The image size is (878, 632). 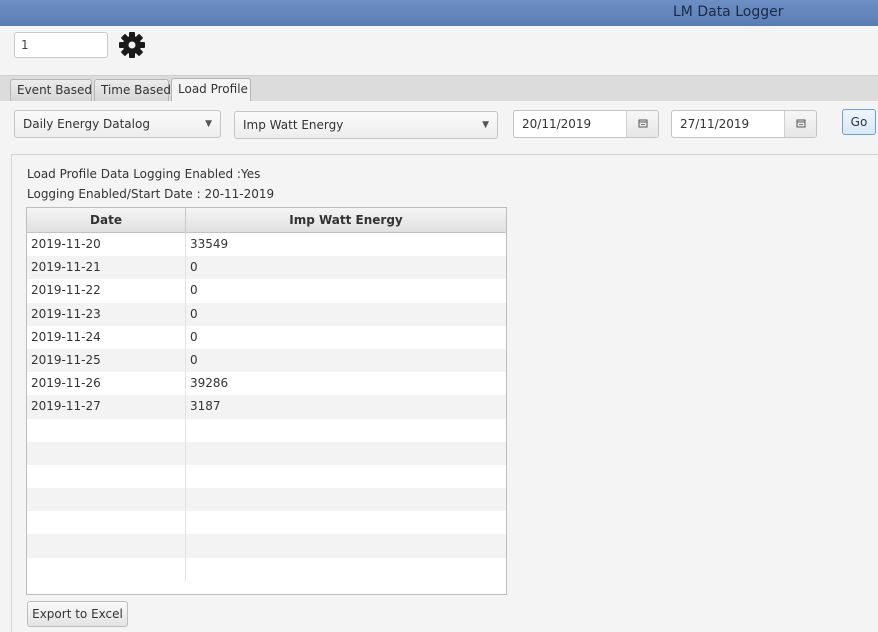 What do you see at coordinates (51, 90) in the screenshot?
I see `tab-event-based: Event Based` at bounding box center [51, 90].